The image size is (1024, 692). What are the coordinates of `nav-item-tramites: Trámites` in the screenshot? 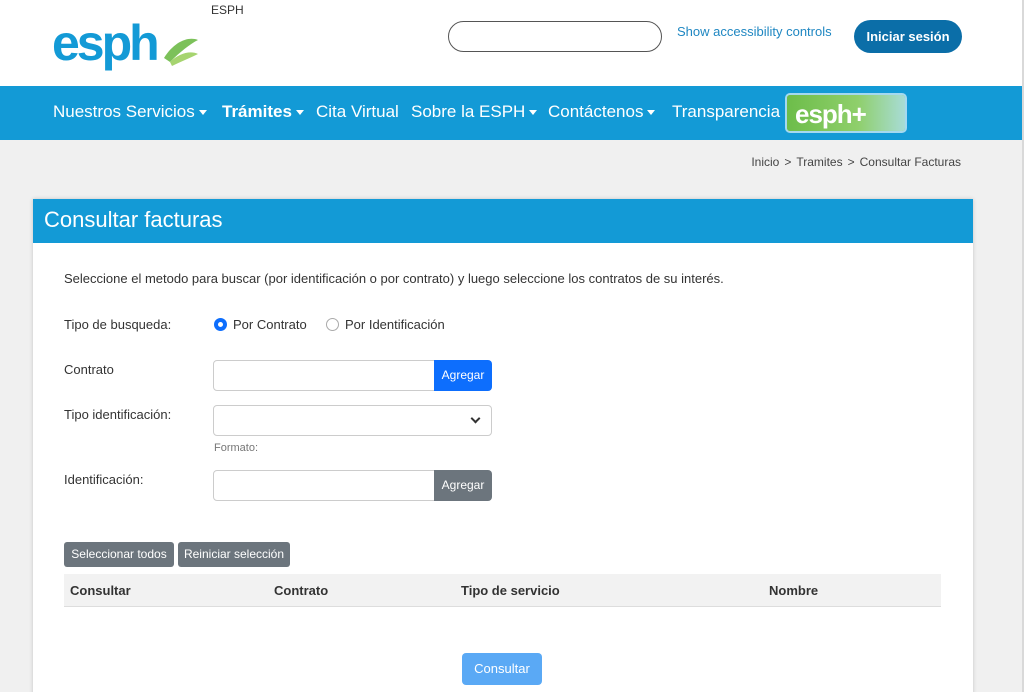 It's located at (263, 113).